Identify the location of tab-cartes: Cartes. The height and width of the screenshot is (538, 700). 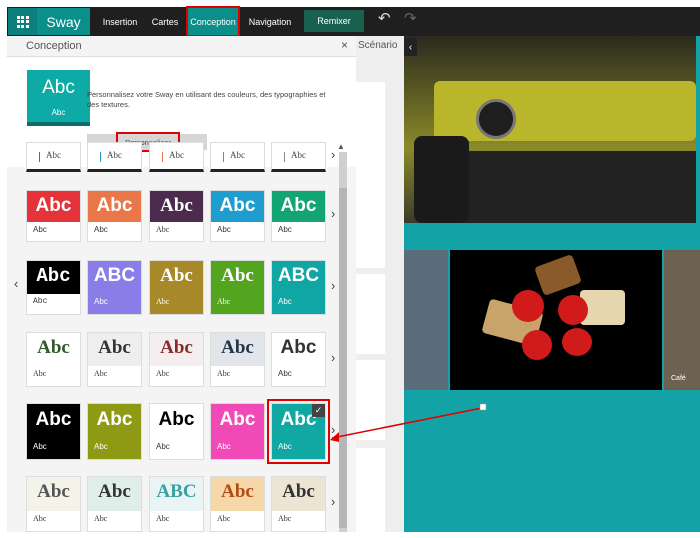
(165, 21).